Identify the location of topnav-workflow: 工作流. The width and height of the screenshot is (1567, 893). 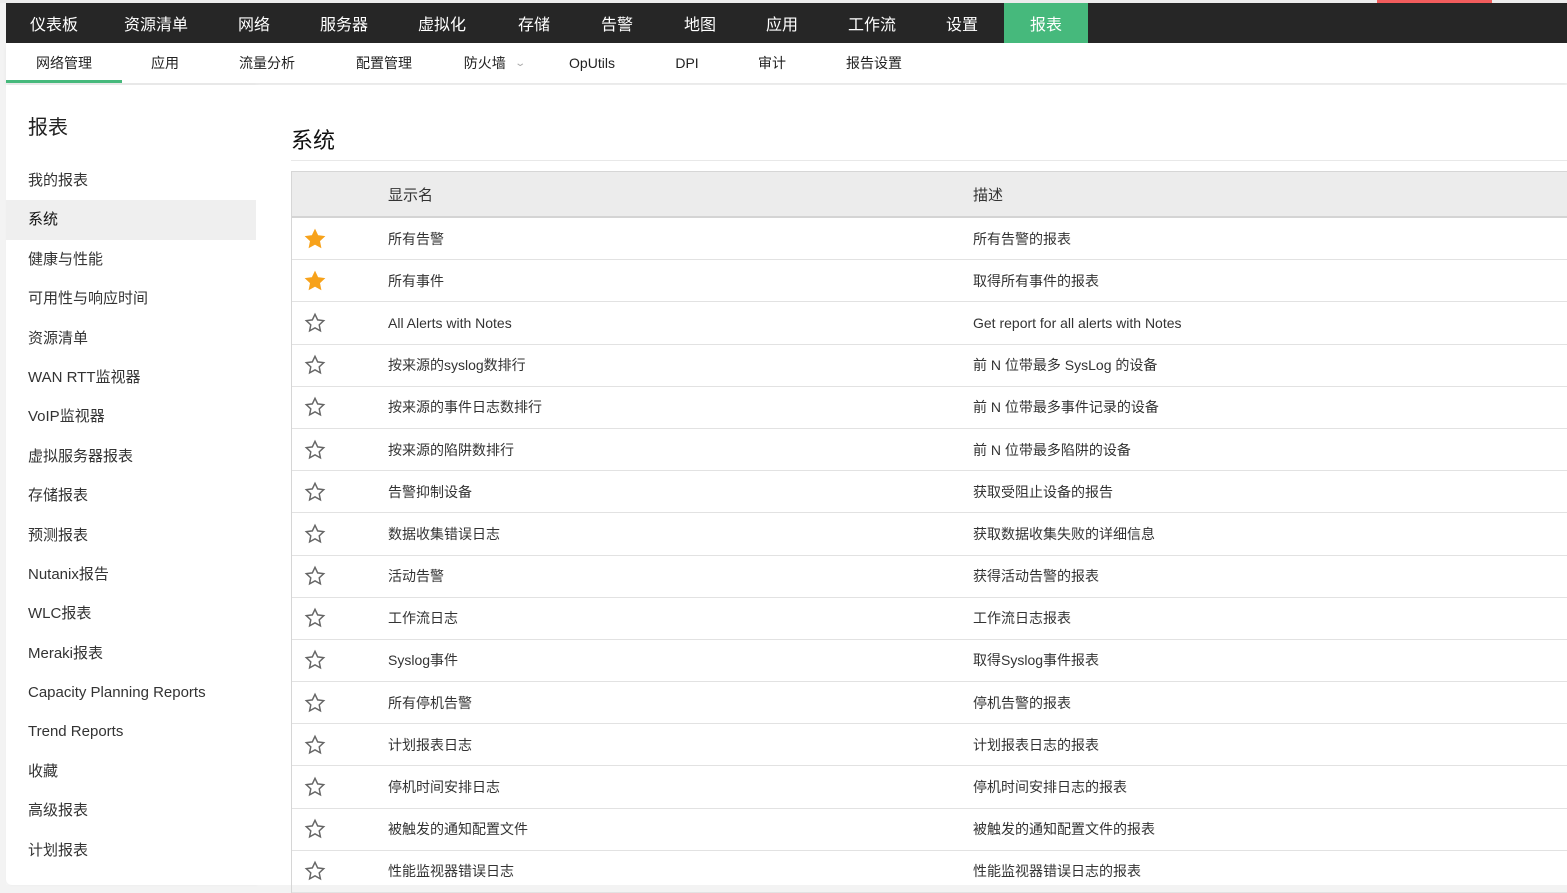
(872, 23).